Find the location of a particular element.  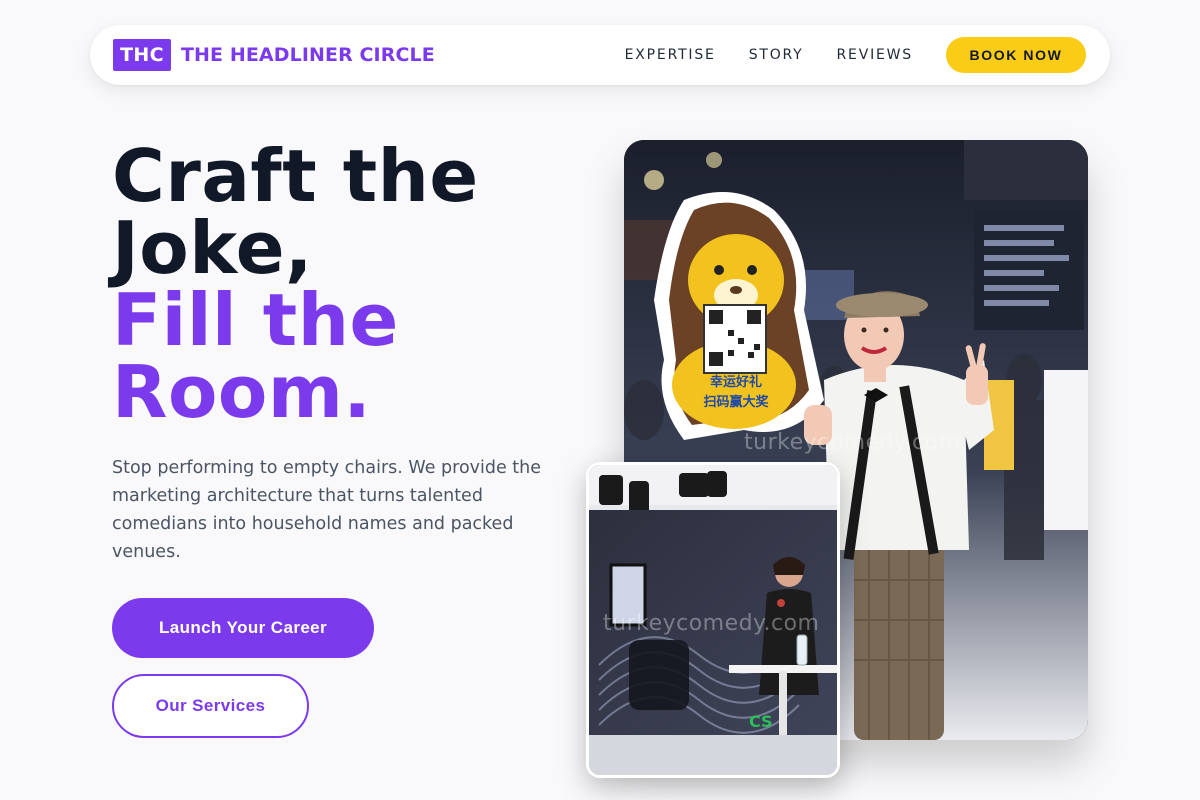

headline-line-4: Room. is located at coordinates (242, 392).